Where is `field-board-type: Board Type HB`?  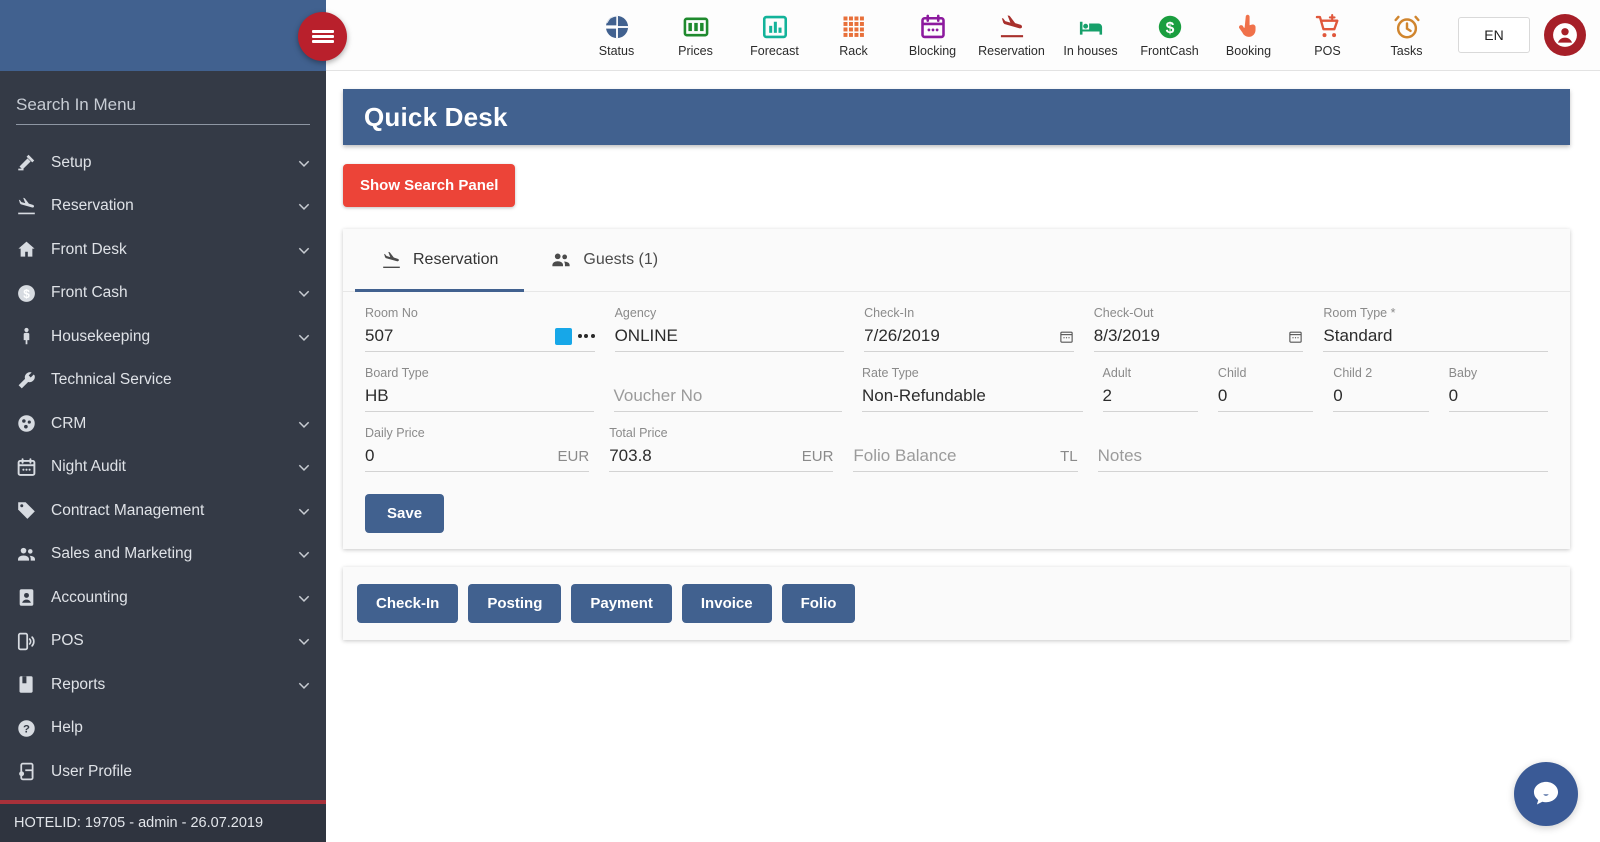
field-board-type: Board Type HB is located at coordinates (479, 389).